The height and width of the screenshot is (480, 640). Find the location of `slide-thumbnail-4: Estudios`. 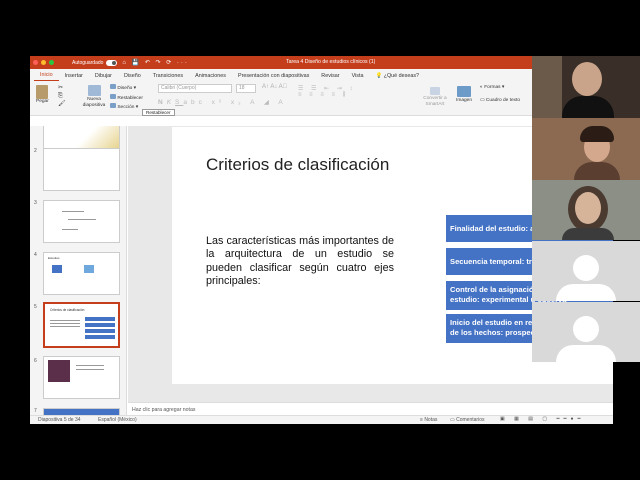

slide-thumbnail-4: Estudios is located at coordinates (81, 273).